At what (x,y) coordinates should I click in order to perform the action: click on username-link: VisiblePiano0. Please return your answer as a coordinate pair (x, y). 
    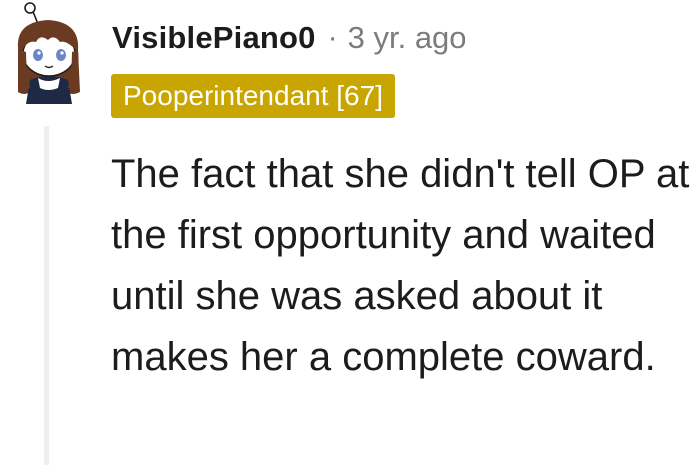
    Looking at the image, I should click on (214, 38).